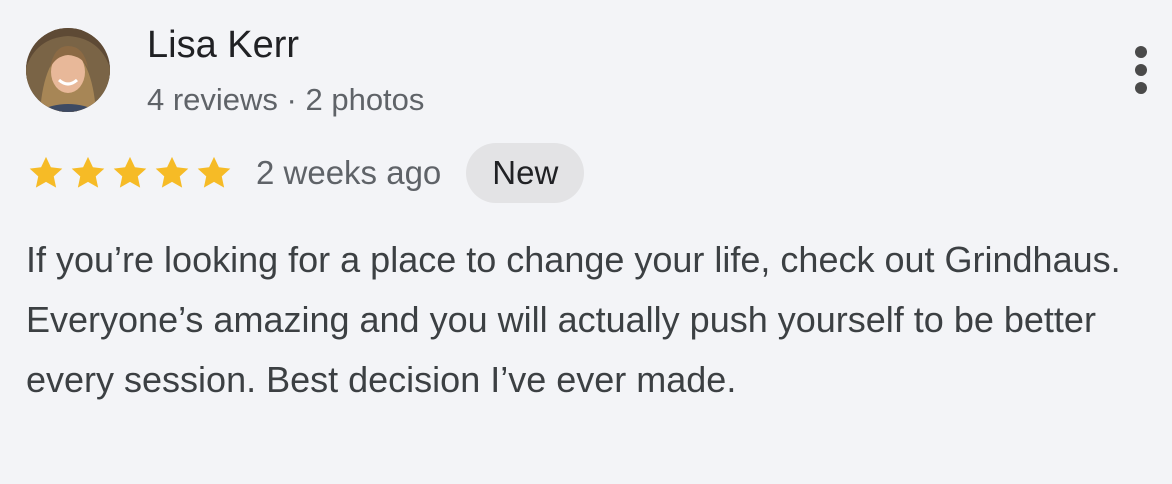 This screenshot has height=484, width=1172. I want to click on reviewer-meta: 4 reviews · 2 photos, so click(286, 99).